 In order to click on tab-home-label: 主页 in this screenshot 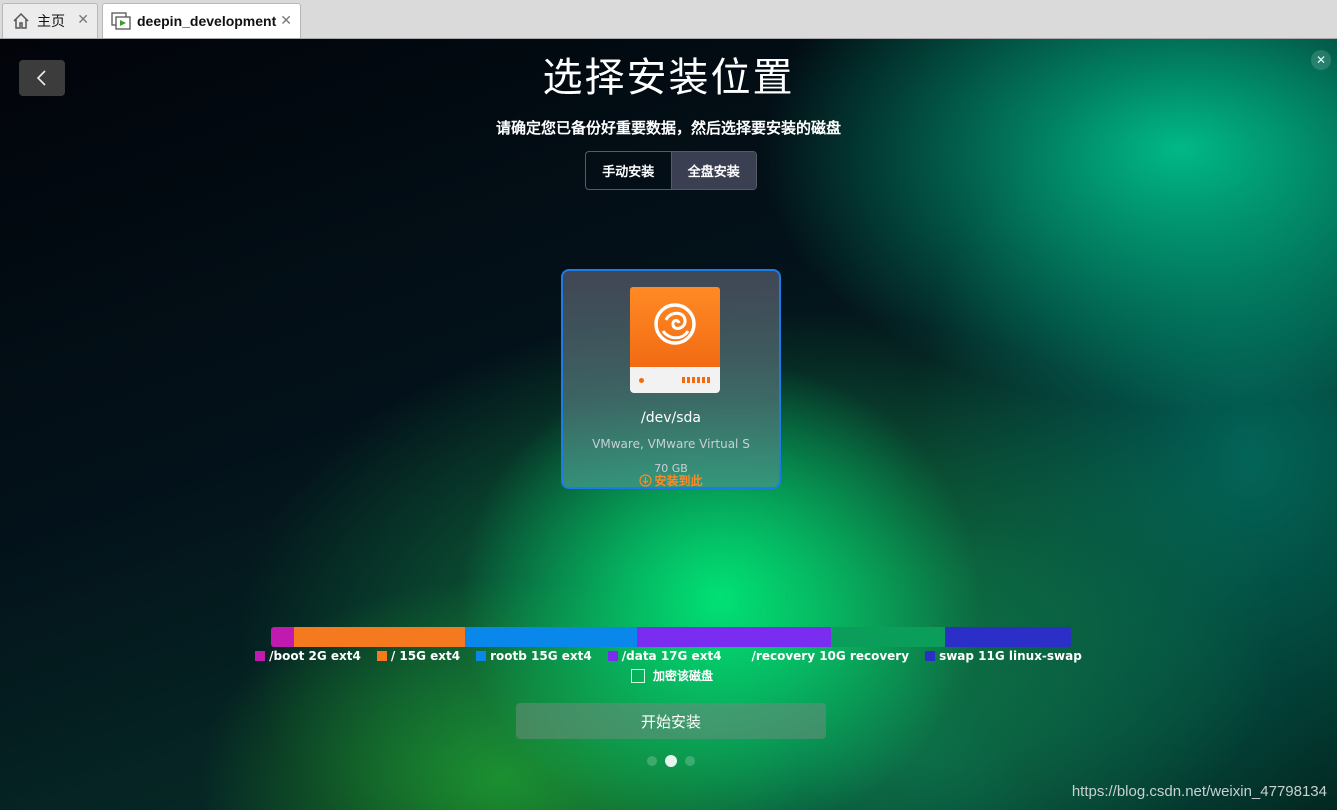, I will do `click(51, 22)`.